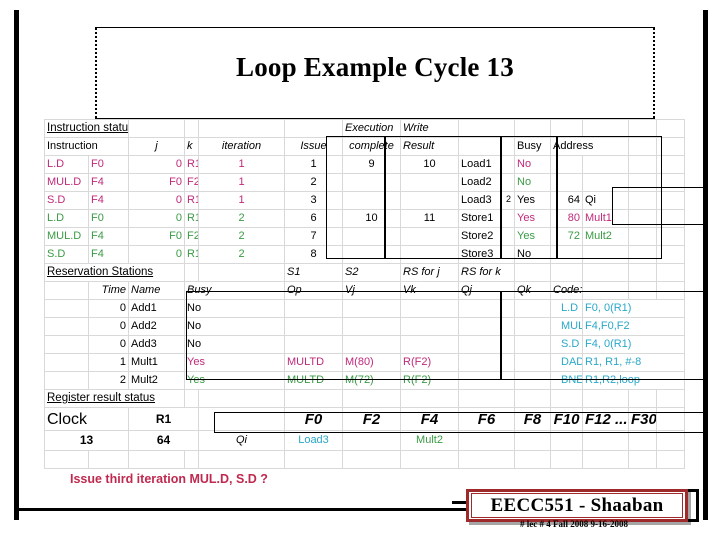  What do you see at coordinates (429, 146) in the screenshot?
I see `header-write-result: Result` at bounding box center [429, 146].